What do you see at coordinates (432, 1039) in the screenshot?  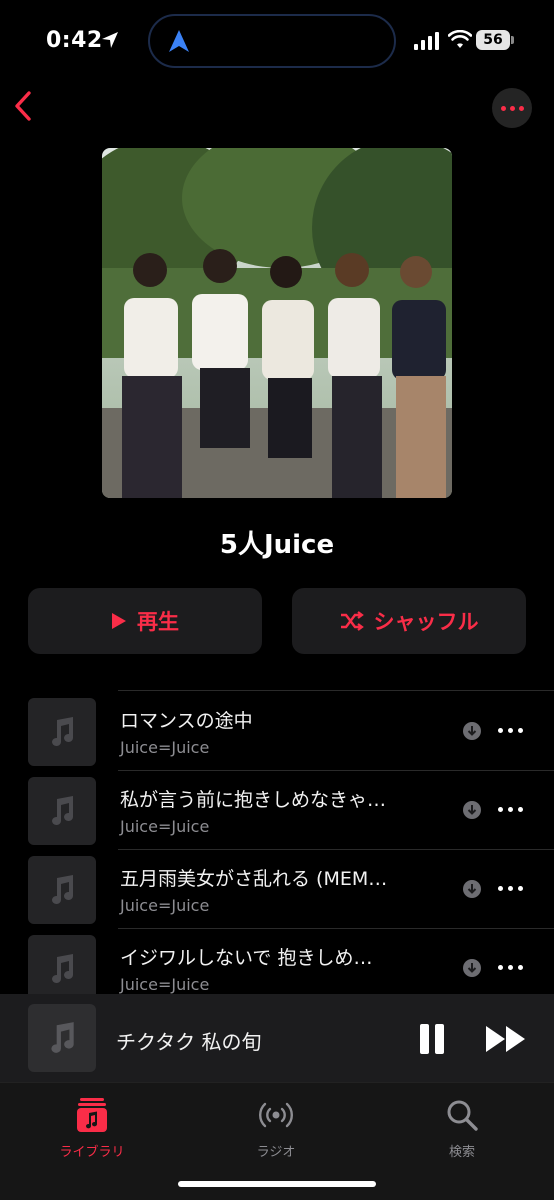 I see `pause-button` at bounding box center [432, 1039].